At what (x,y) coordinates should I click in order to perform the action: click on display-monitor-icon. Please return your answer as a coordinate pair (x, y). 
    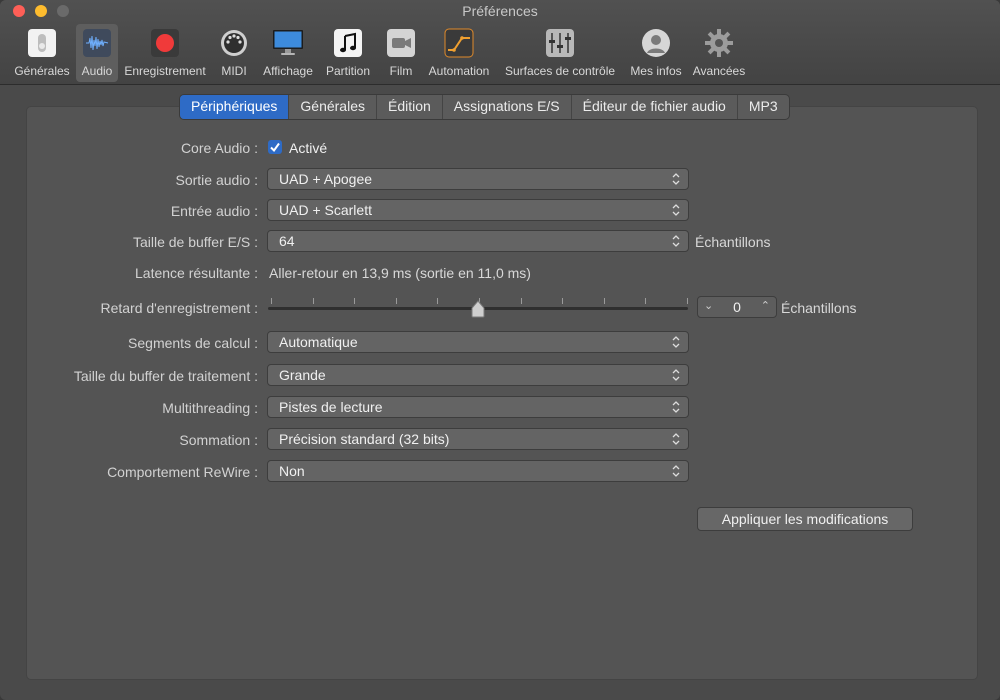
    Looking at the image, I should click on (288, 42).